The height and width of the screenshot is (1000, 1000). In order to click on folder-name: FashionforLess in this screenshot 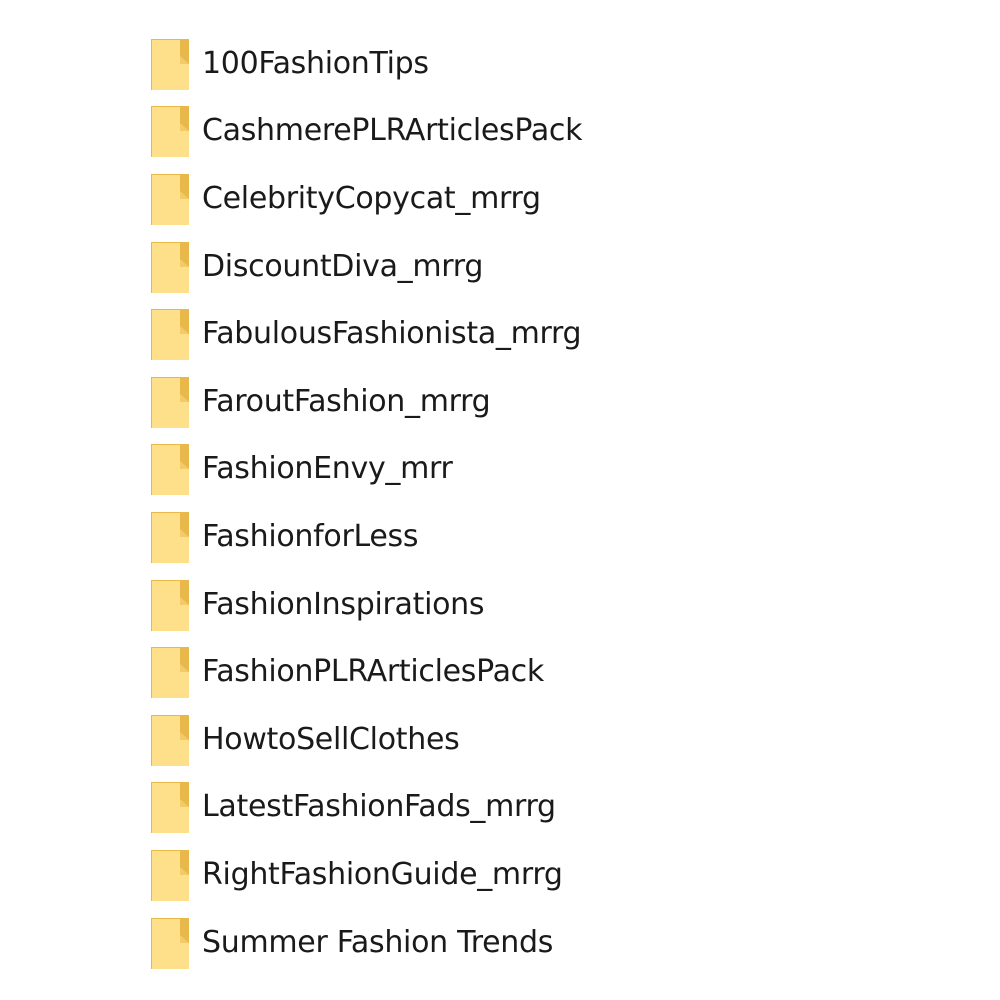, I will do `click(310, 536)`.